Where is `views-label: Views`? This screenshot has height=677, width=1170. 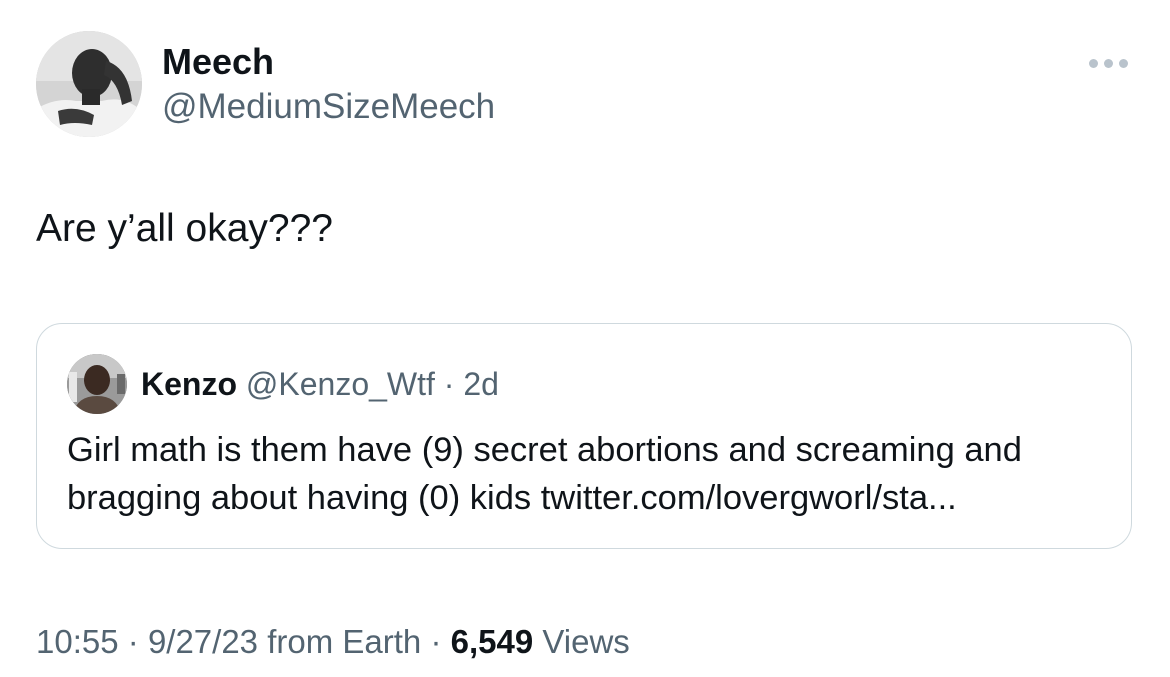 views-label: Views is located at coordinates (586, 641).